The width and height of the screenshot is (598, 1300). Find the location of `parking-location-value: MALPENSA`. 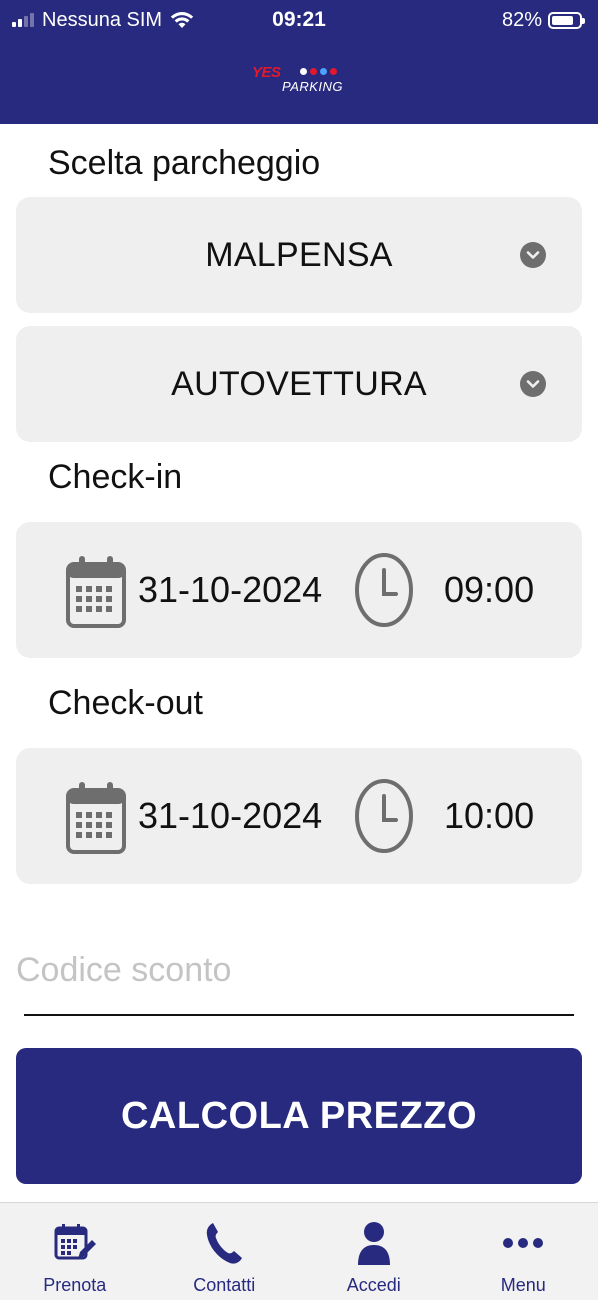

parking-location-value: MALPENSA is located at coordinates (299, 255).